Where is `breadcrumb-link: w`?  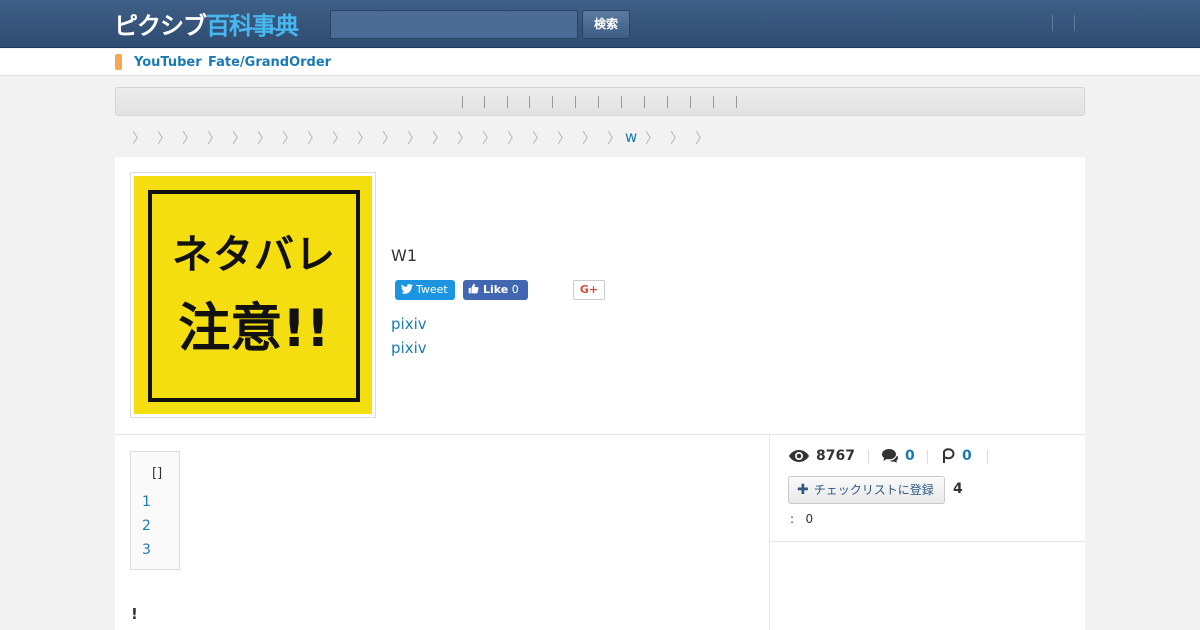 breadcrumb-link: w is located at coordinates (631, 137).